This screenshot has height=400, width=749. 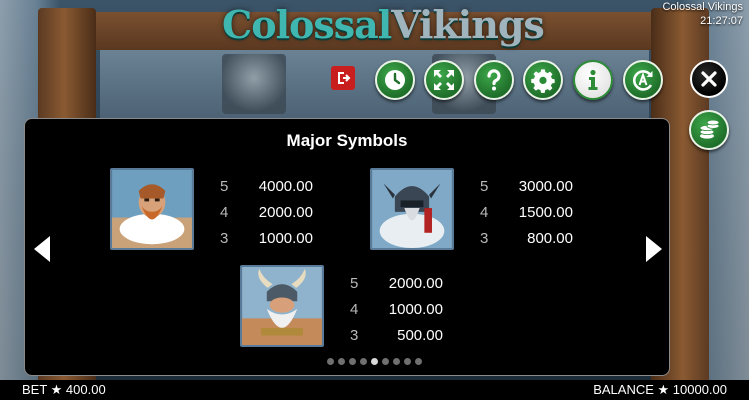 I want to click on page-indicator, so click(x=374, y=361).